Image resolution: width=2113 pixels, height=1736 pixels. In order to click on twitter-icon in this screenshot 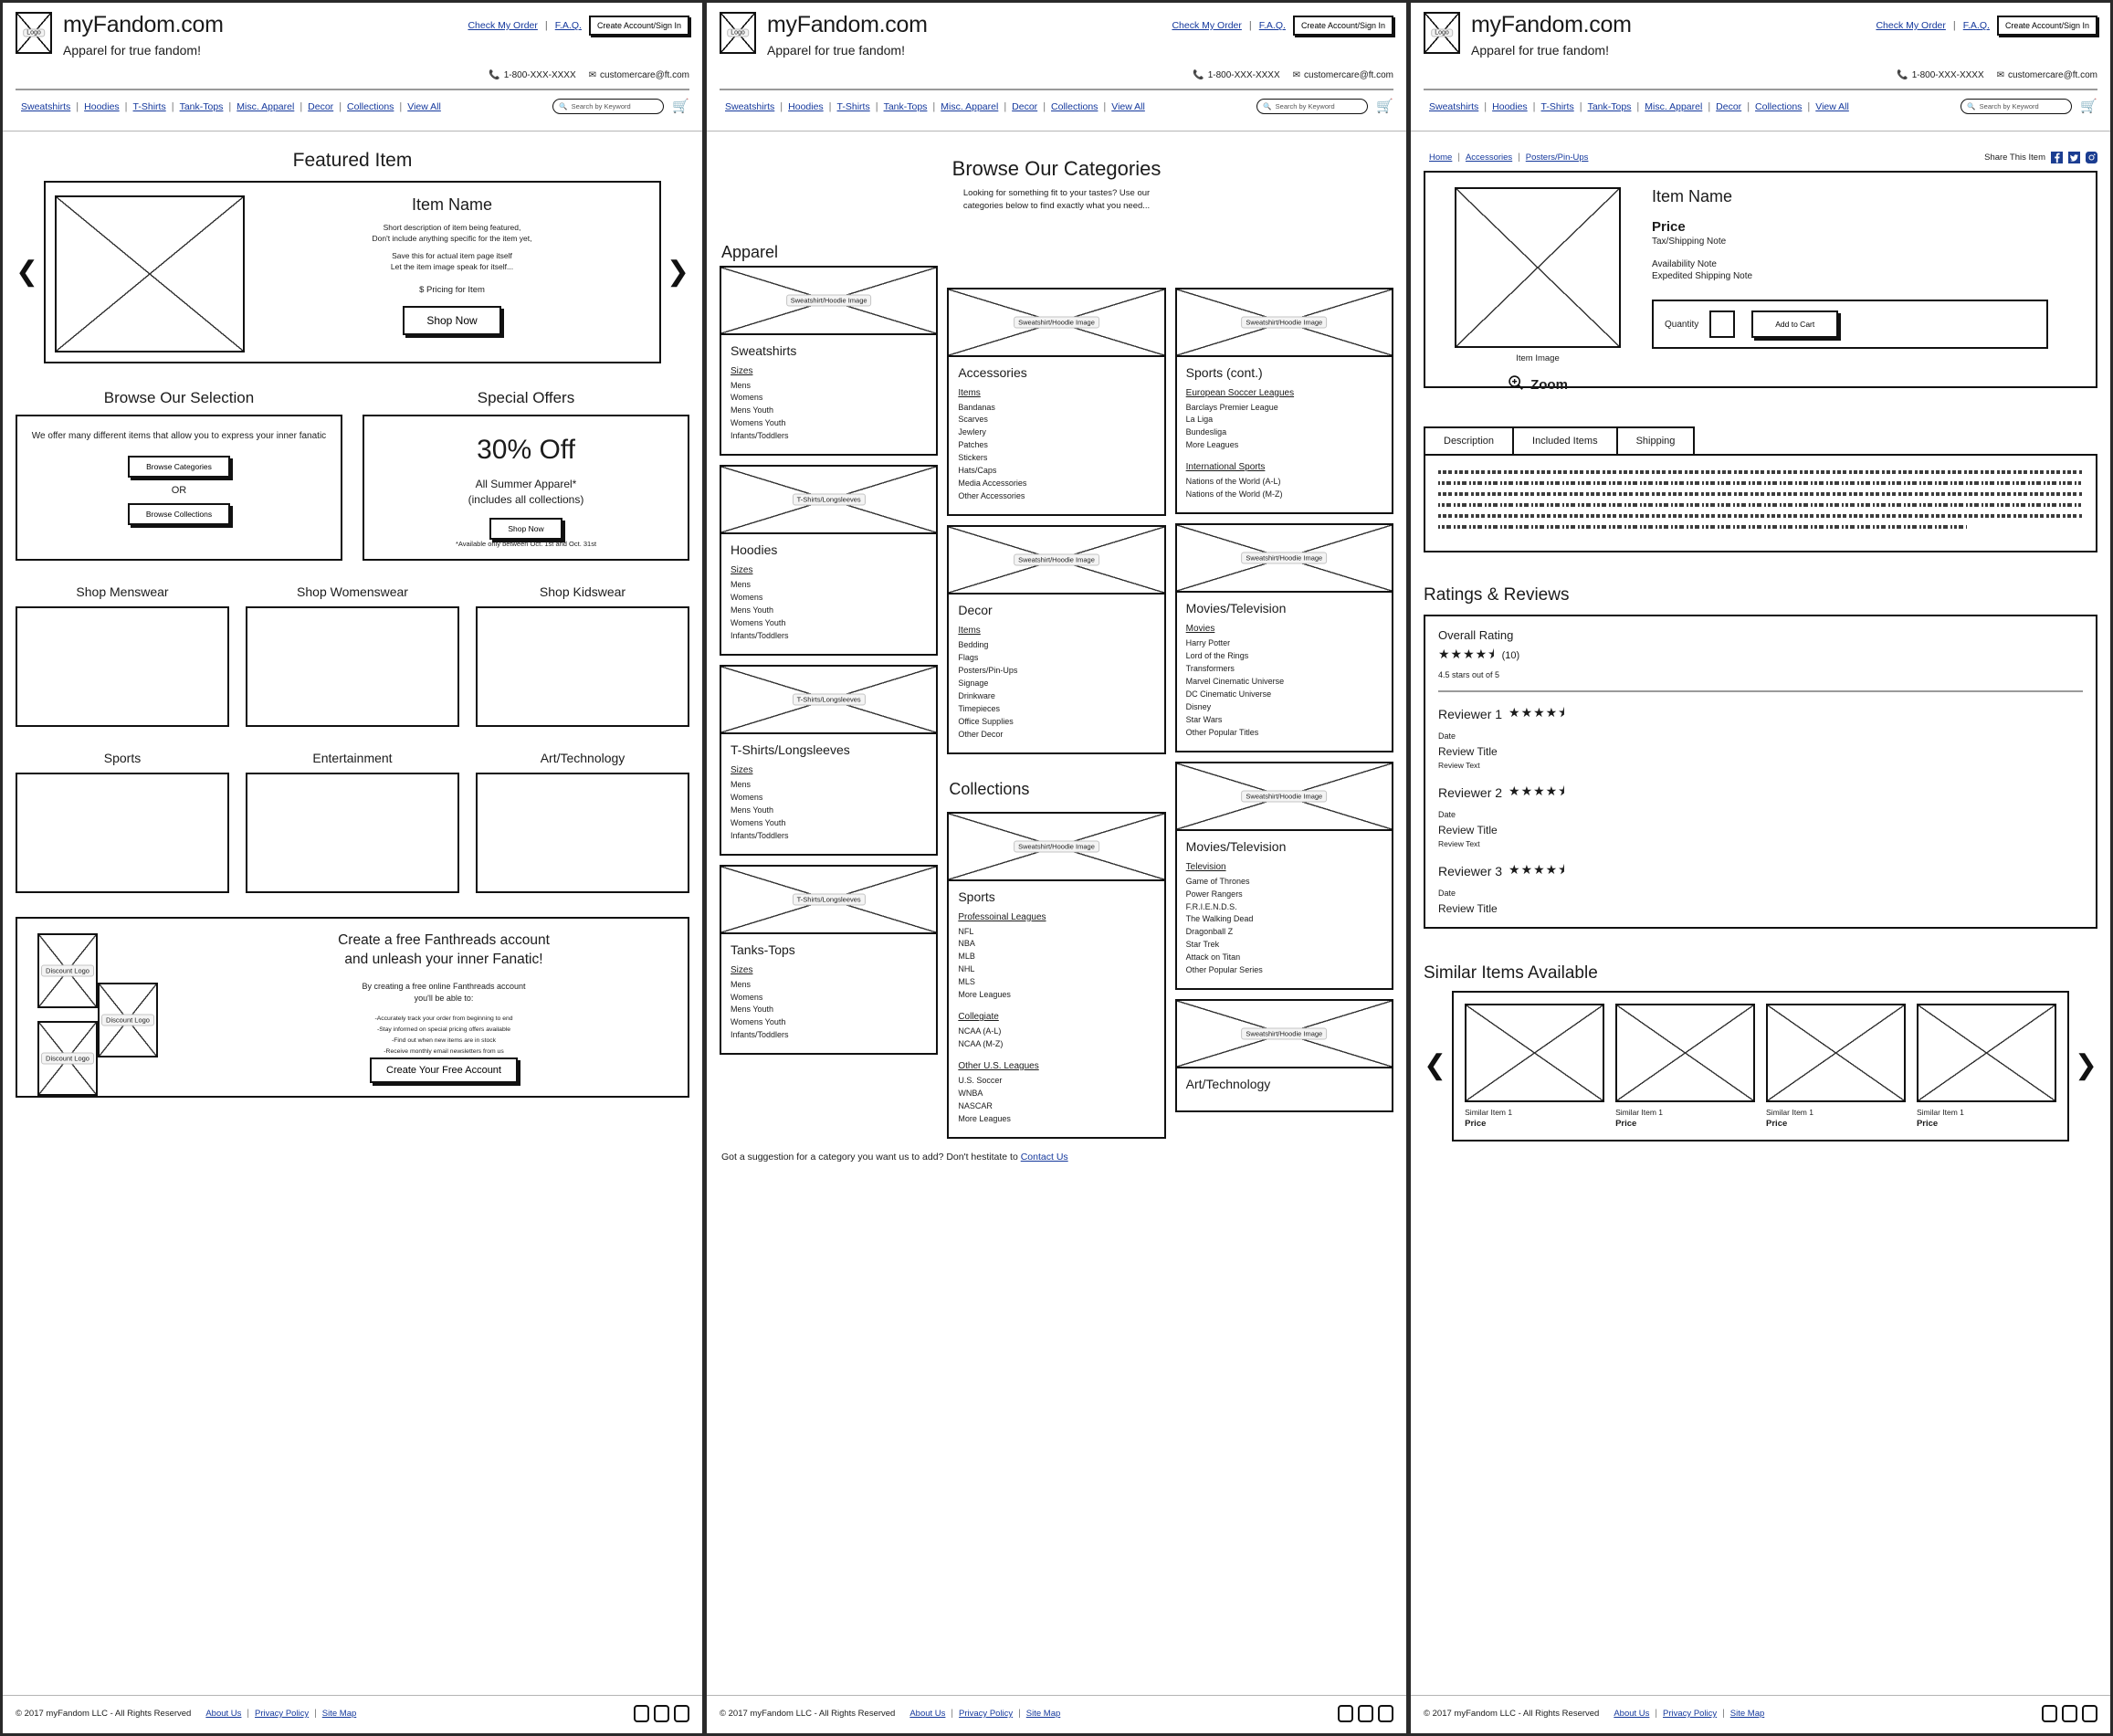, I will do `click(2074, 157)`.